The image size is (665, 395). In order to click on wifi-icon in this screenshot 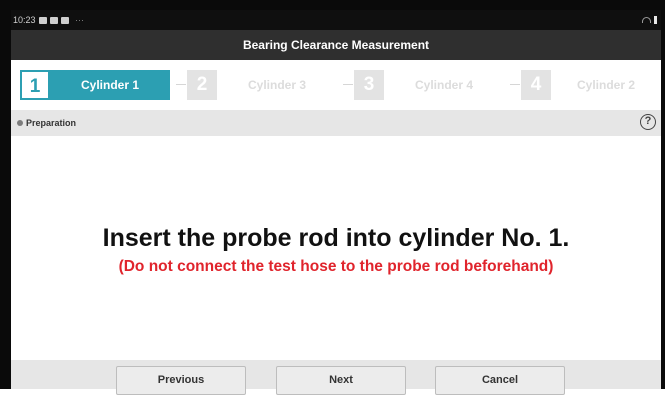, I will do `click(646, 20)`.